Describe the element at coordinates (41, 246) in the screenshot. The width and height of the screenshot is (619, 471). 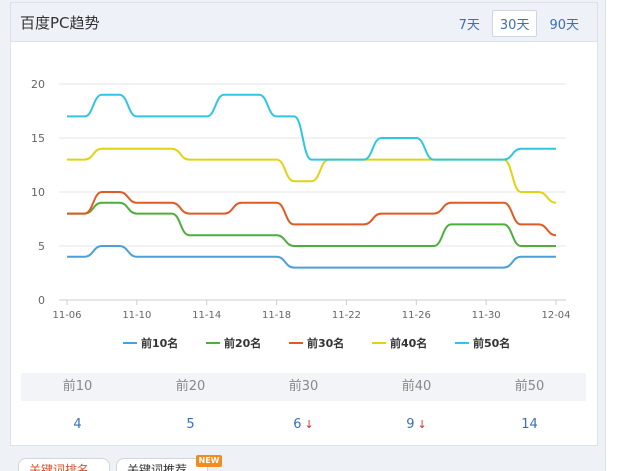
I see `y-tick-label: 5` at that location.